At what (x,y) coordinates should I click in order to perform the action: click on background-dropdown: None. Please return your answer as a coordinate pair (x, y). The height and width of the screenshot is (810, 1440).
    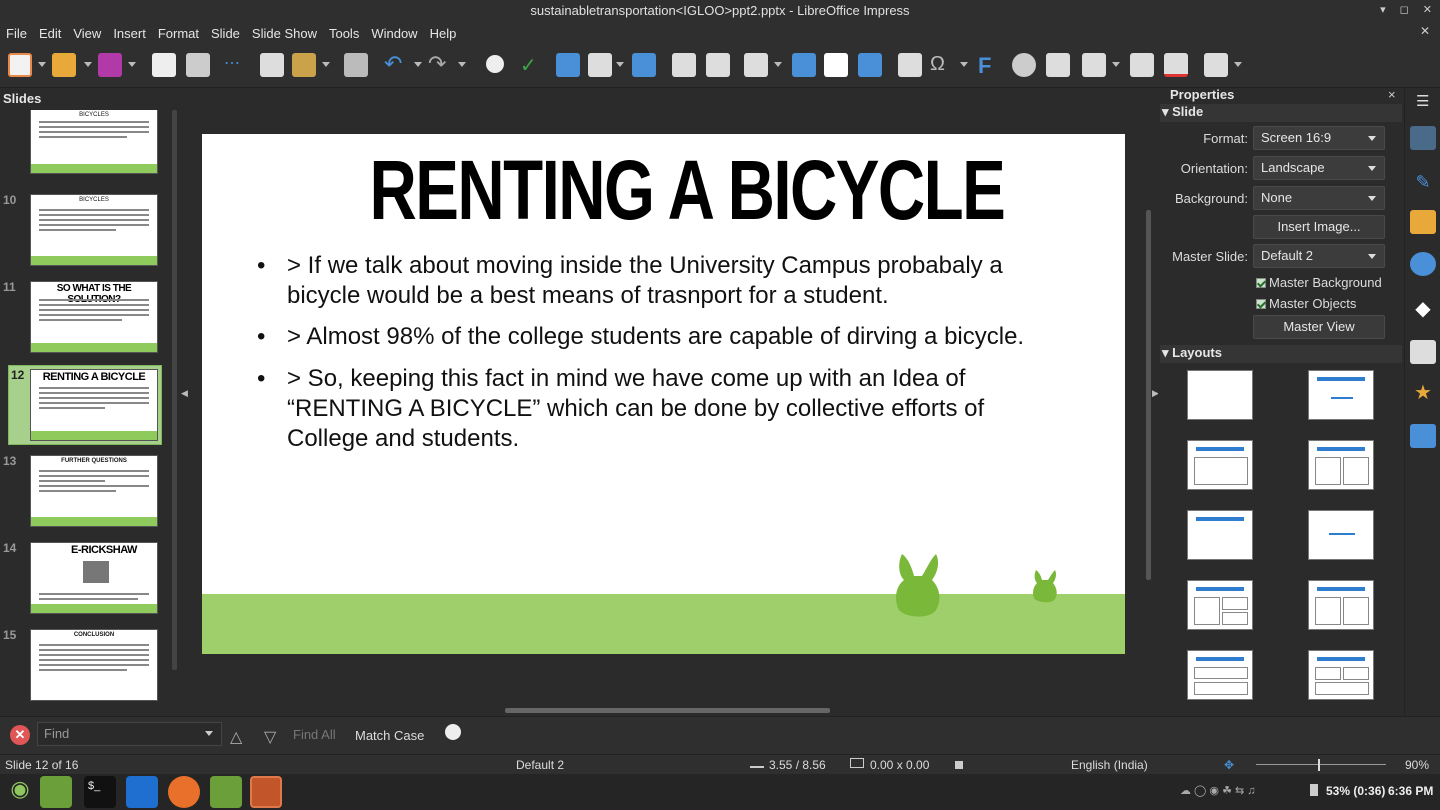
    Looking at the image, I should click on (1319, 198).